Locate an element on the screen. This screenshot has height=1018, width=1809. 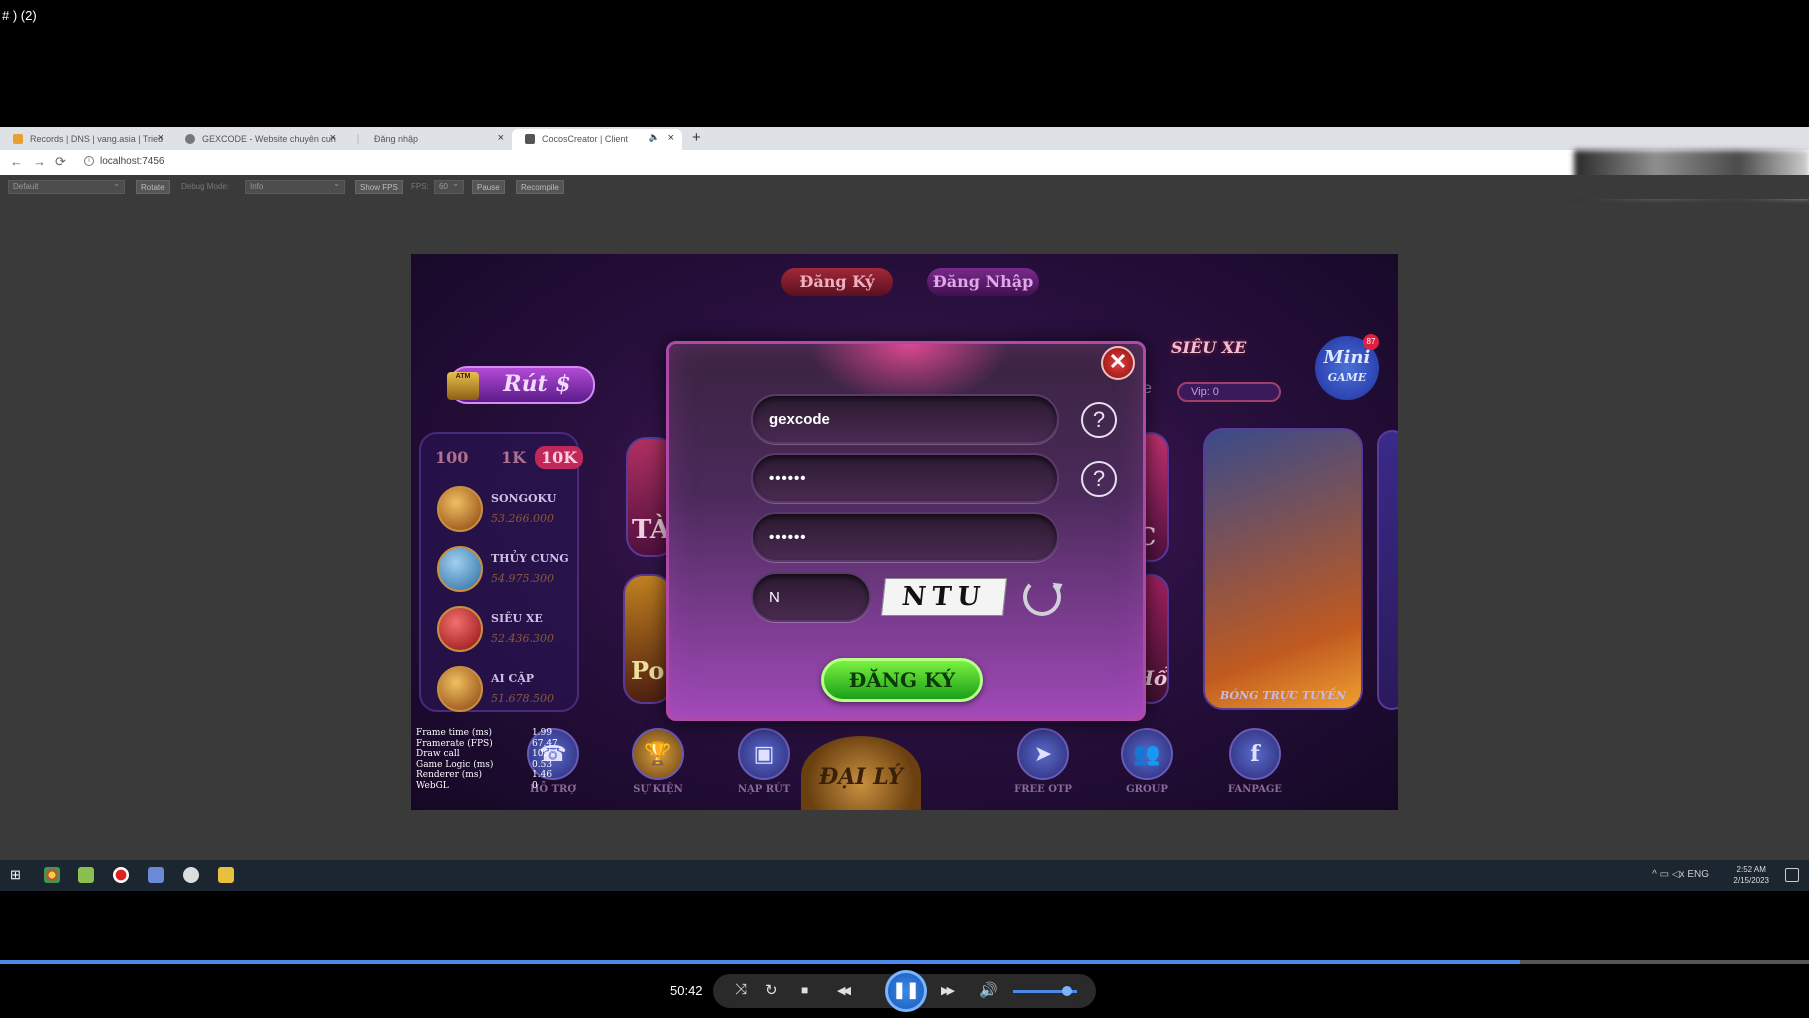
fps-label: FPS: is located at coordinates (420, 186).